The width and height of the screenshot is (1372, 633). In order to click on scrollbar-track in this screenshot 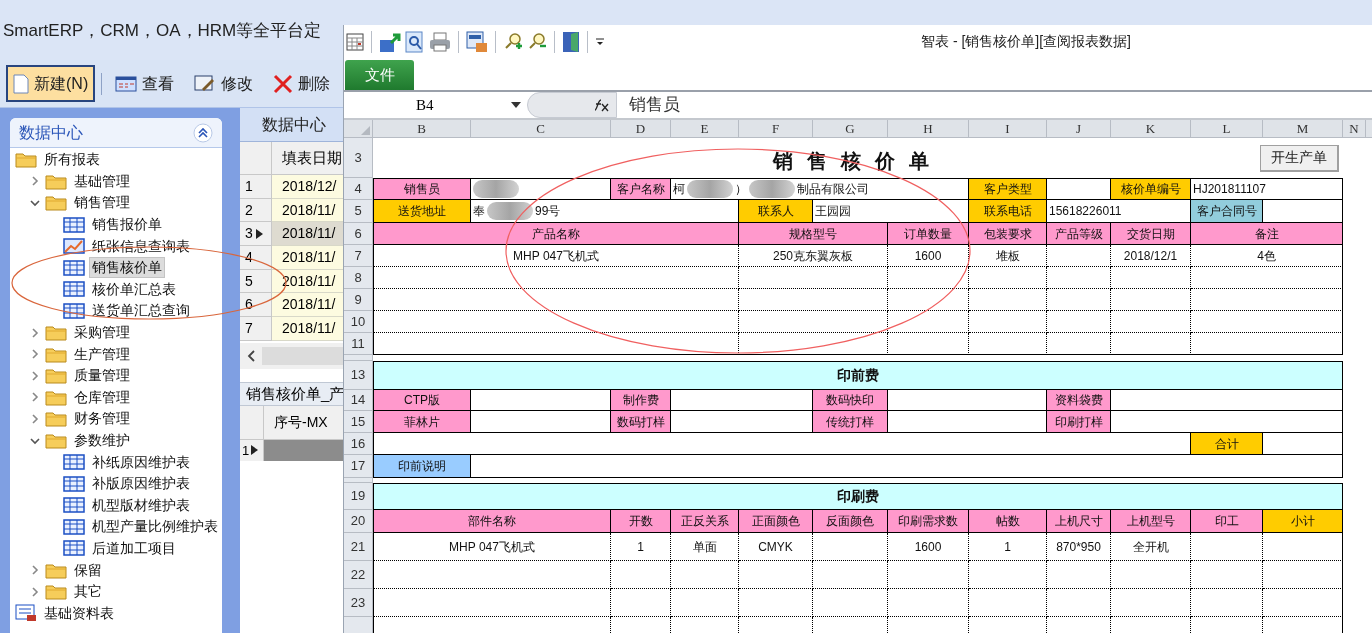, I will do `click(302, 355)`.